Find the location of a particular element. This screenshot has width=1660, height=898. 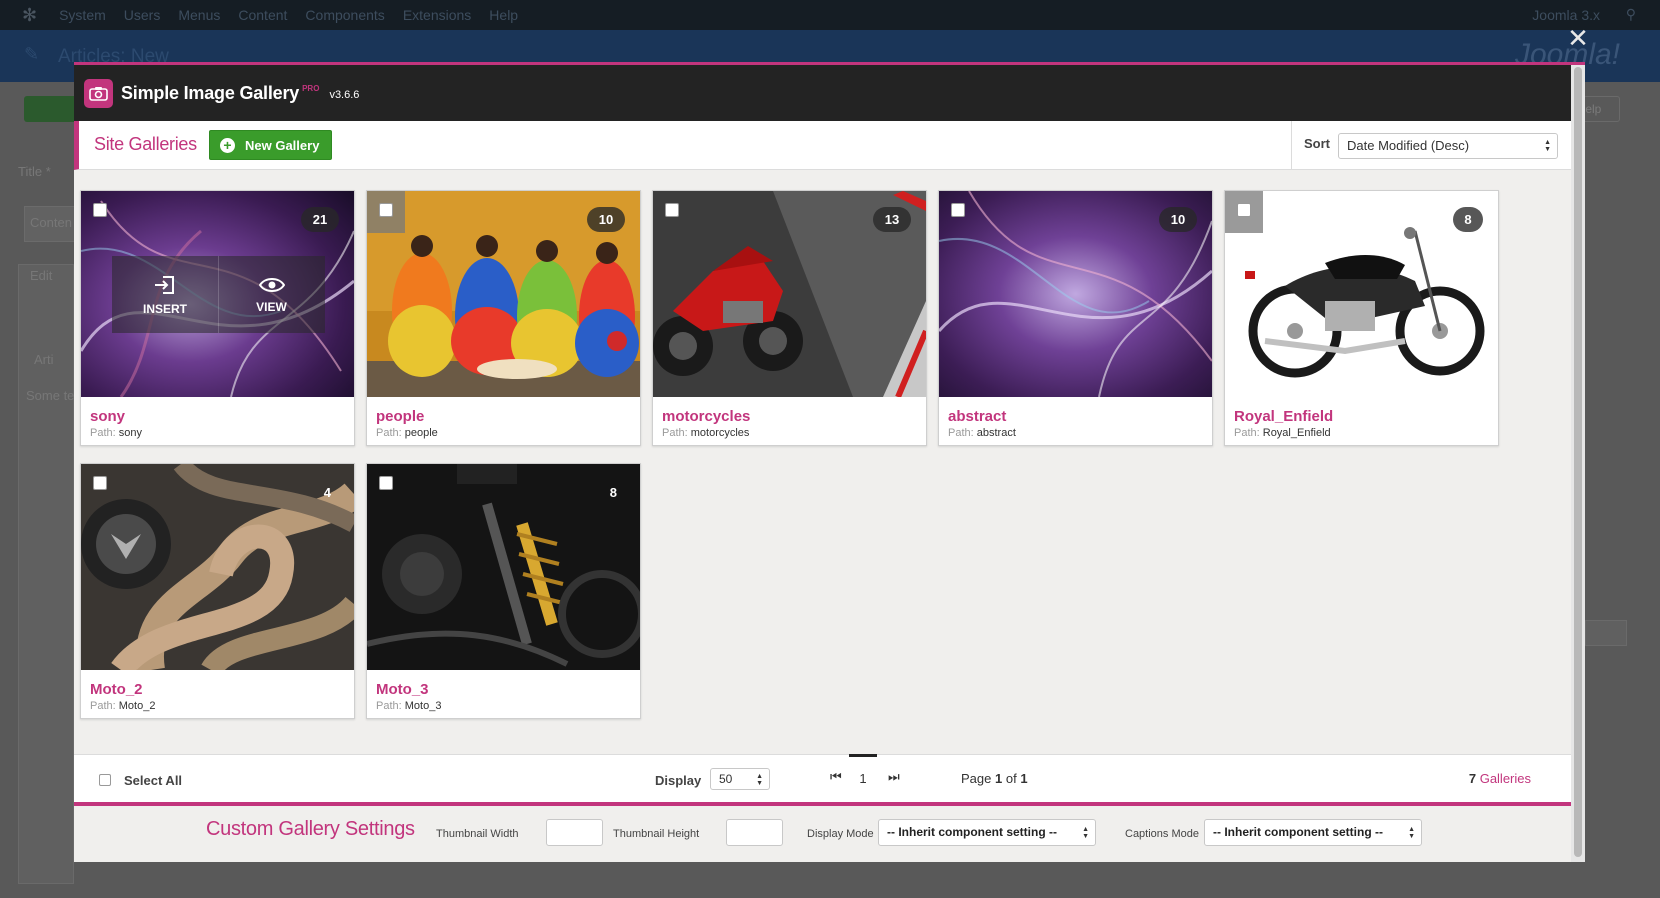

gallery-hover-actions: INSERT VIEW is located at coordinates (218, 294).